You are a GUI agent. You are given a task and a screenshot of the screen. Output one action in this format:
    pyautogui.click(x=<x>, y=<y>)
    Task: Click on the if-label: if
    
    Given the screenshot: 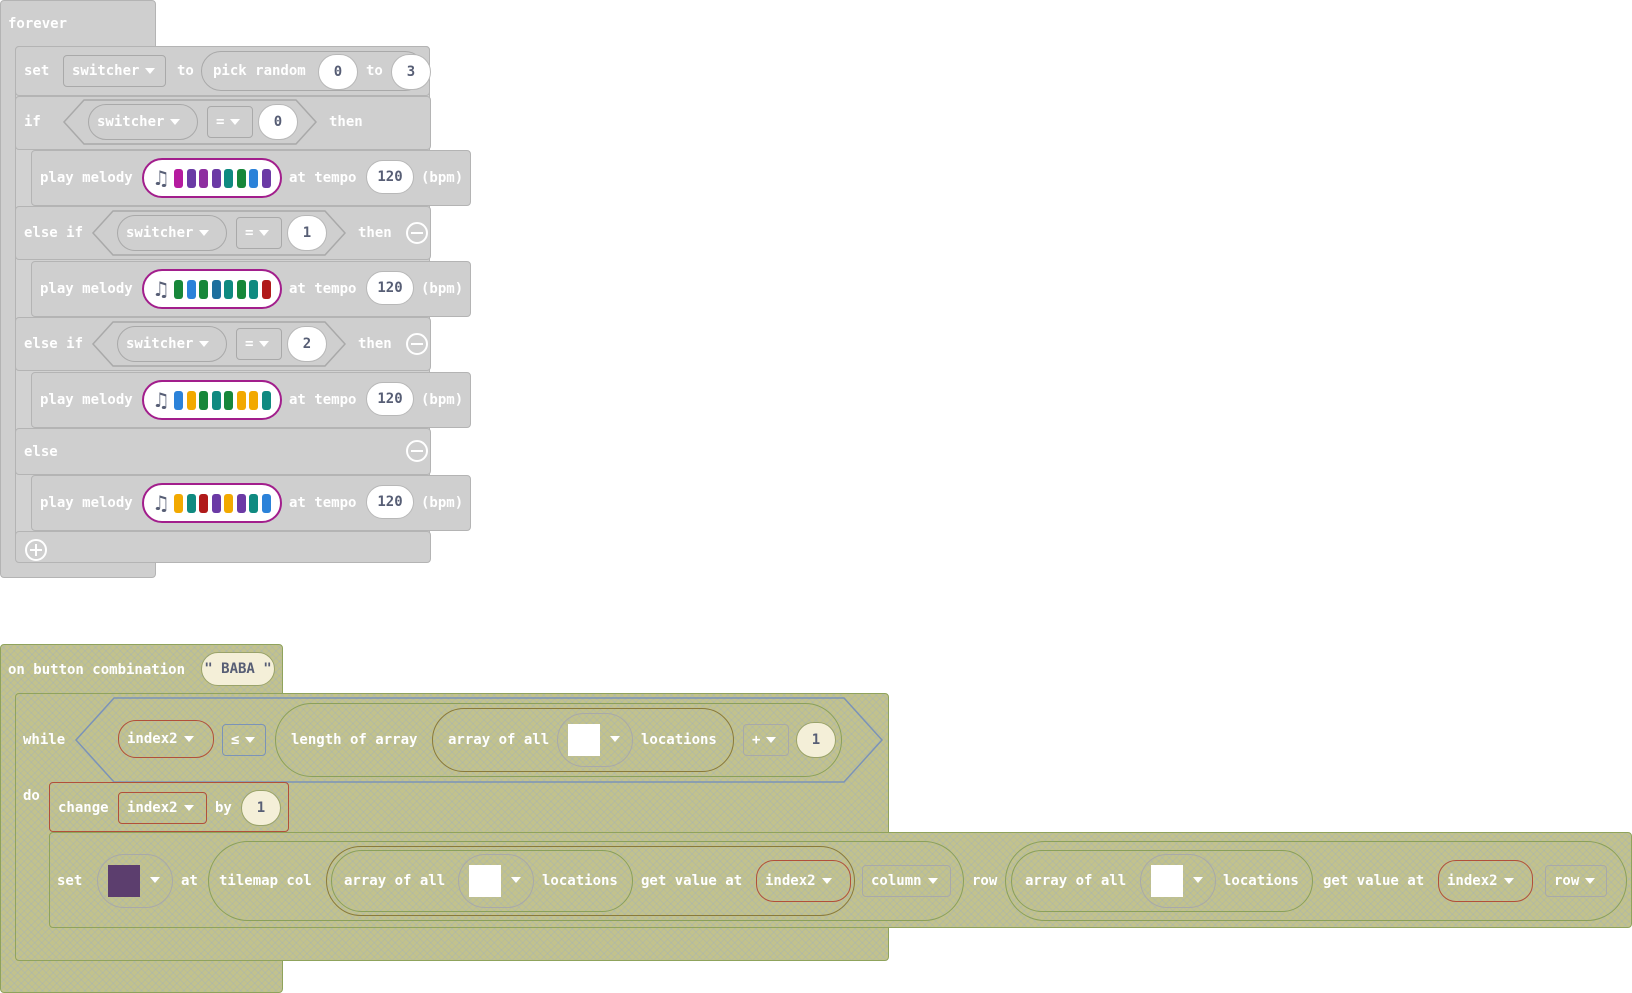 What is the action you would take?
    pyautogui.click(x=32, y=122)
    